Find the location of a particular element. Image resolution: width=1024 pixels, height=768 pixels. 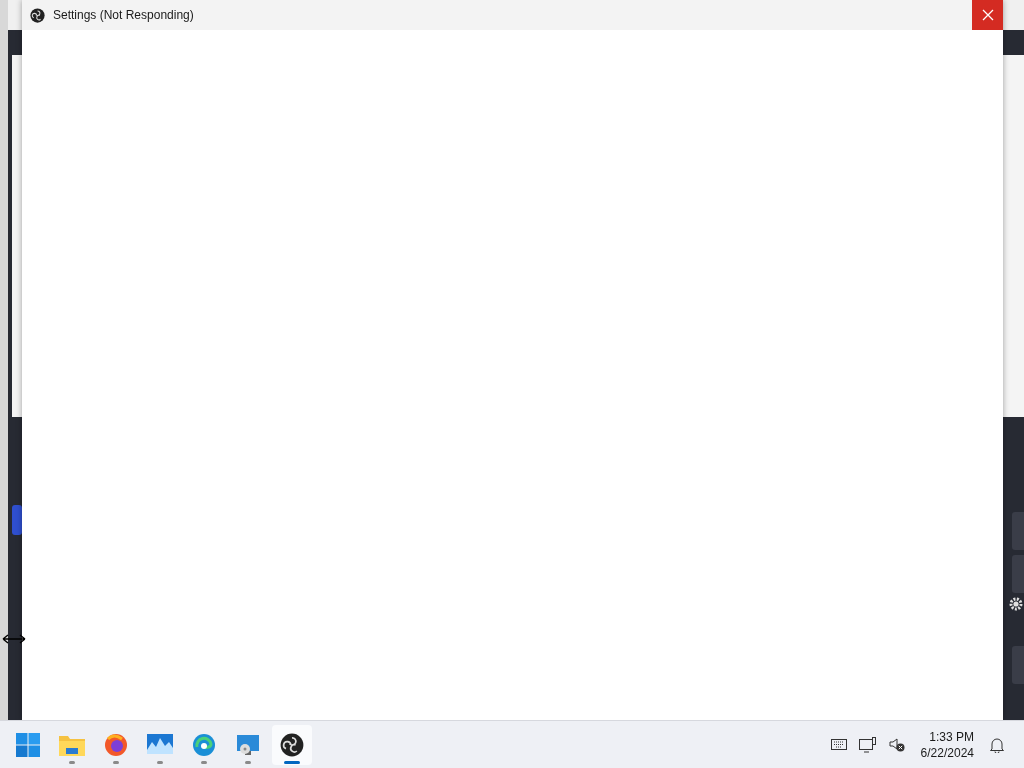

notifications-button is located at coordinates (997, 744).